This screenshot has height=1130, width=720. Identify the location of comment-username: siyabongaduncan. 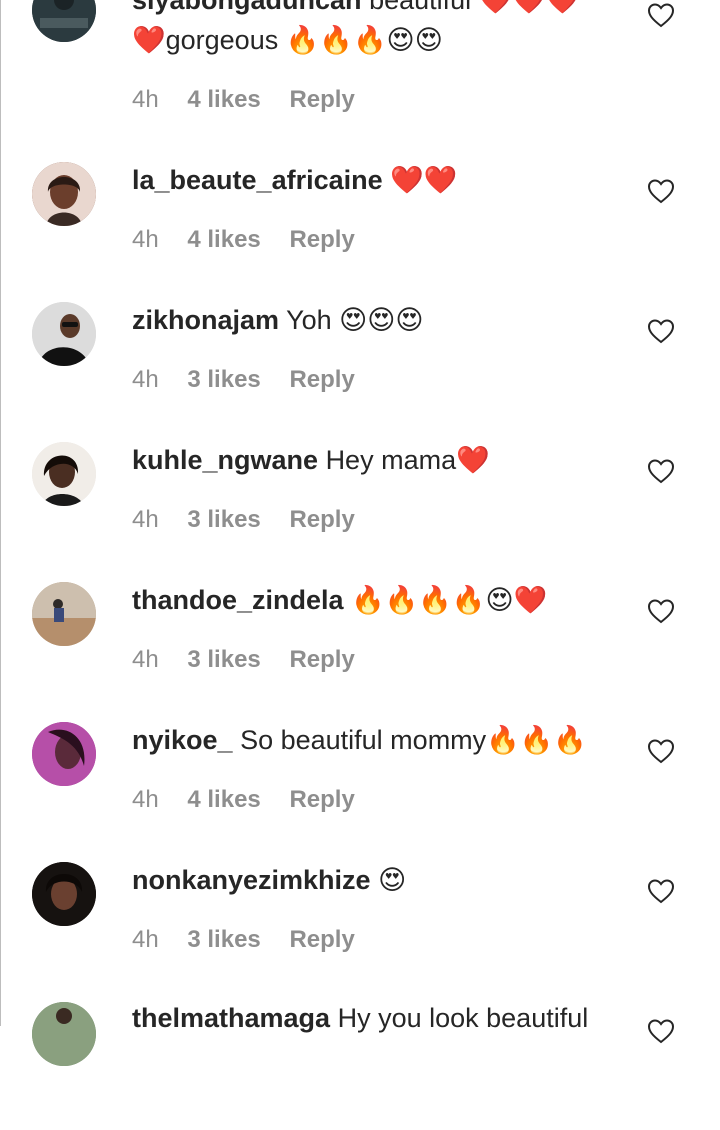
(247, 7).